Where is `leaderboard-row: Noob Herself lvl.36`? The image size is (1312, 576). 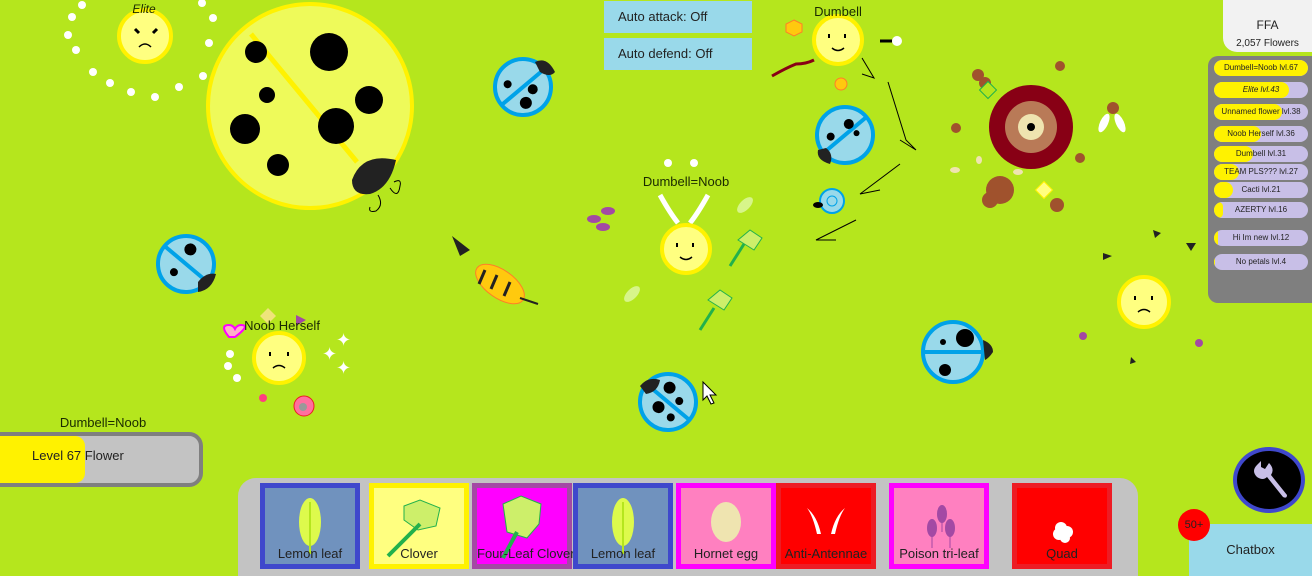
leaderboard-row: Noob Herself lvl.36 is located at coordinates (1261, 134).